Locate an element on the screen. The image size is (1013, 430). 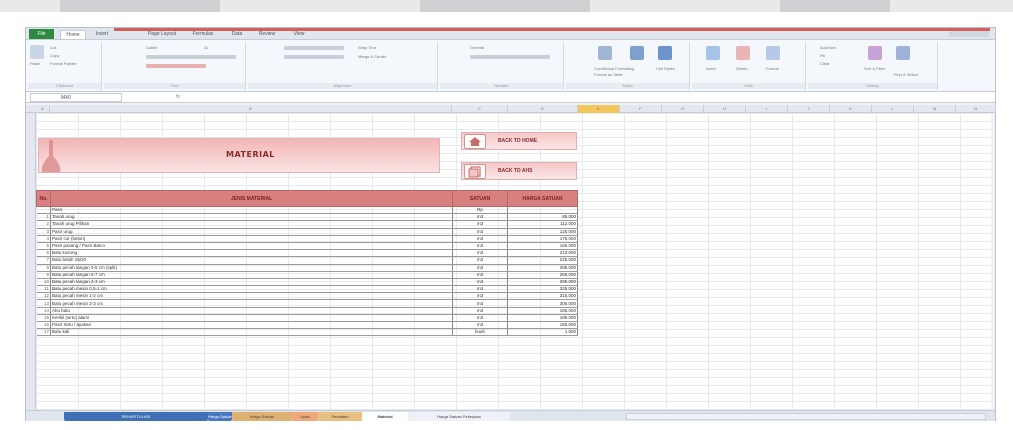
cell-jenis: Pasir urug is located at coordinates (251, 232).